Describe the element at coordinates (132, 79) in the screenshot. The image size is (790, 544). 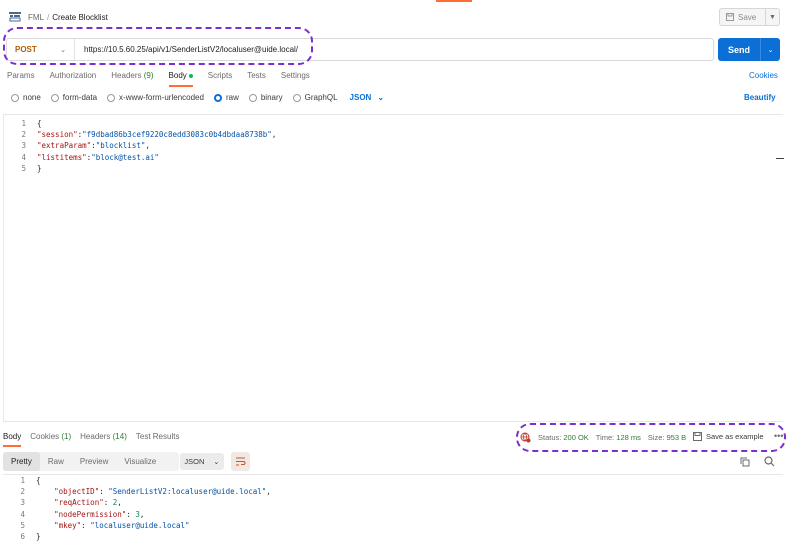
I see `tab-headers: Headers (9)` at that location.